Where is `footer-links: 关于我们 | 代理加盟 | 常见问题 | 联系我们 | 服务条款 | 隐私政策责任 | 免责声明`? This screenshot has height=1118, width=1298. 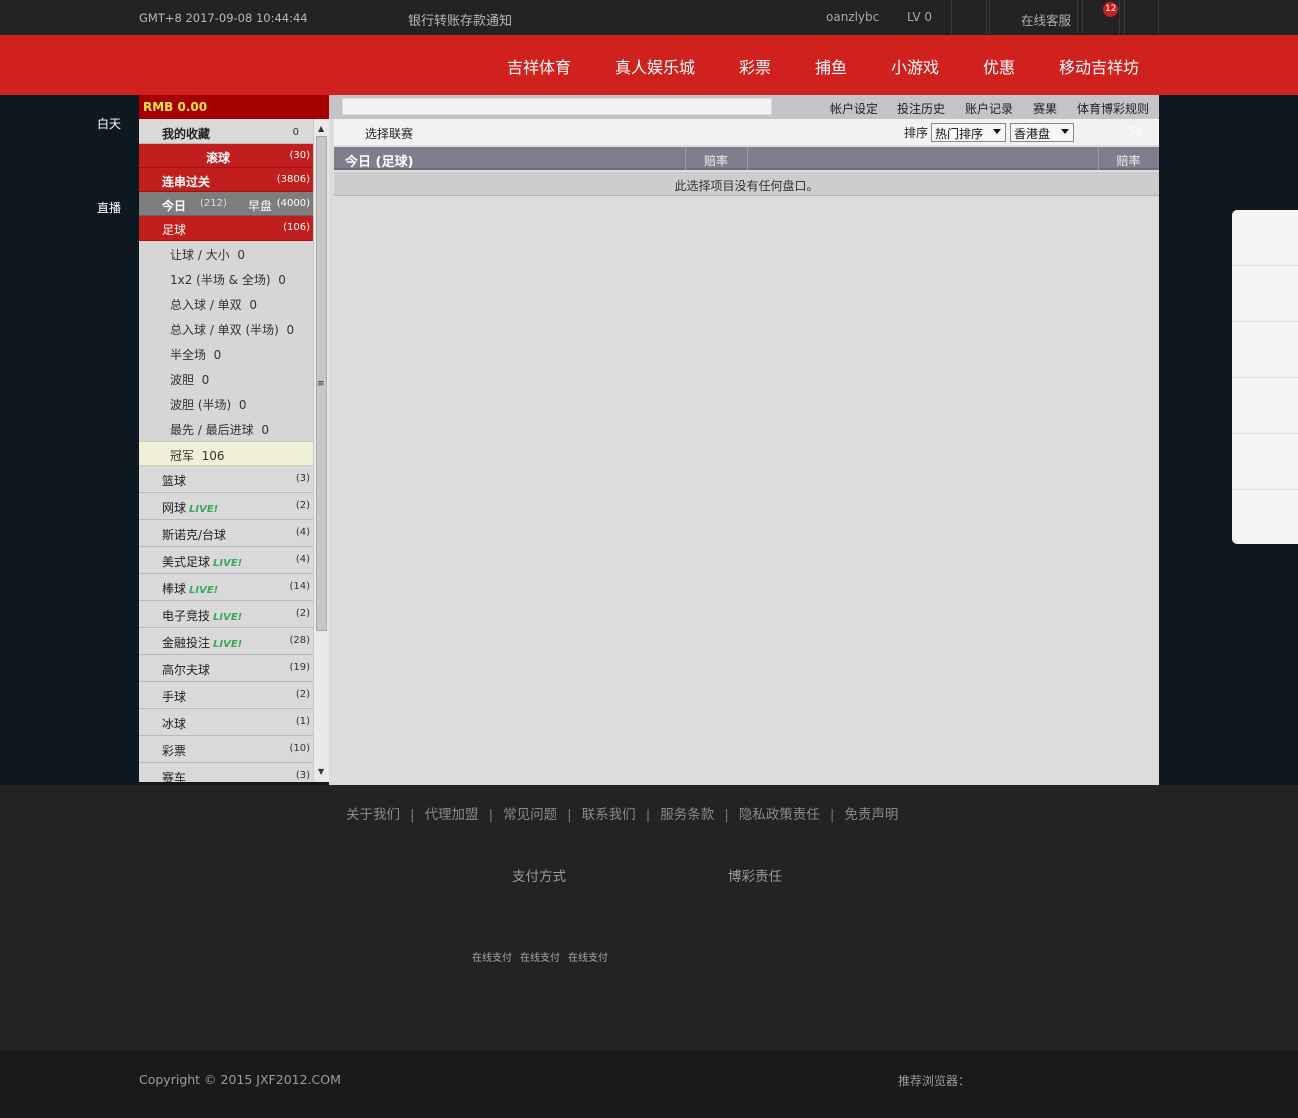
footer-links: 关于我们 | 代理加盟 | 常见问题 | 联系我们 | 服务条款 | 隐私政策责任 | 免责声明 is located at coordinates (622, 813).